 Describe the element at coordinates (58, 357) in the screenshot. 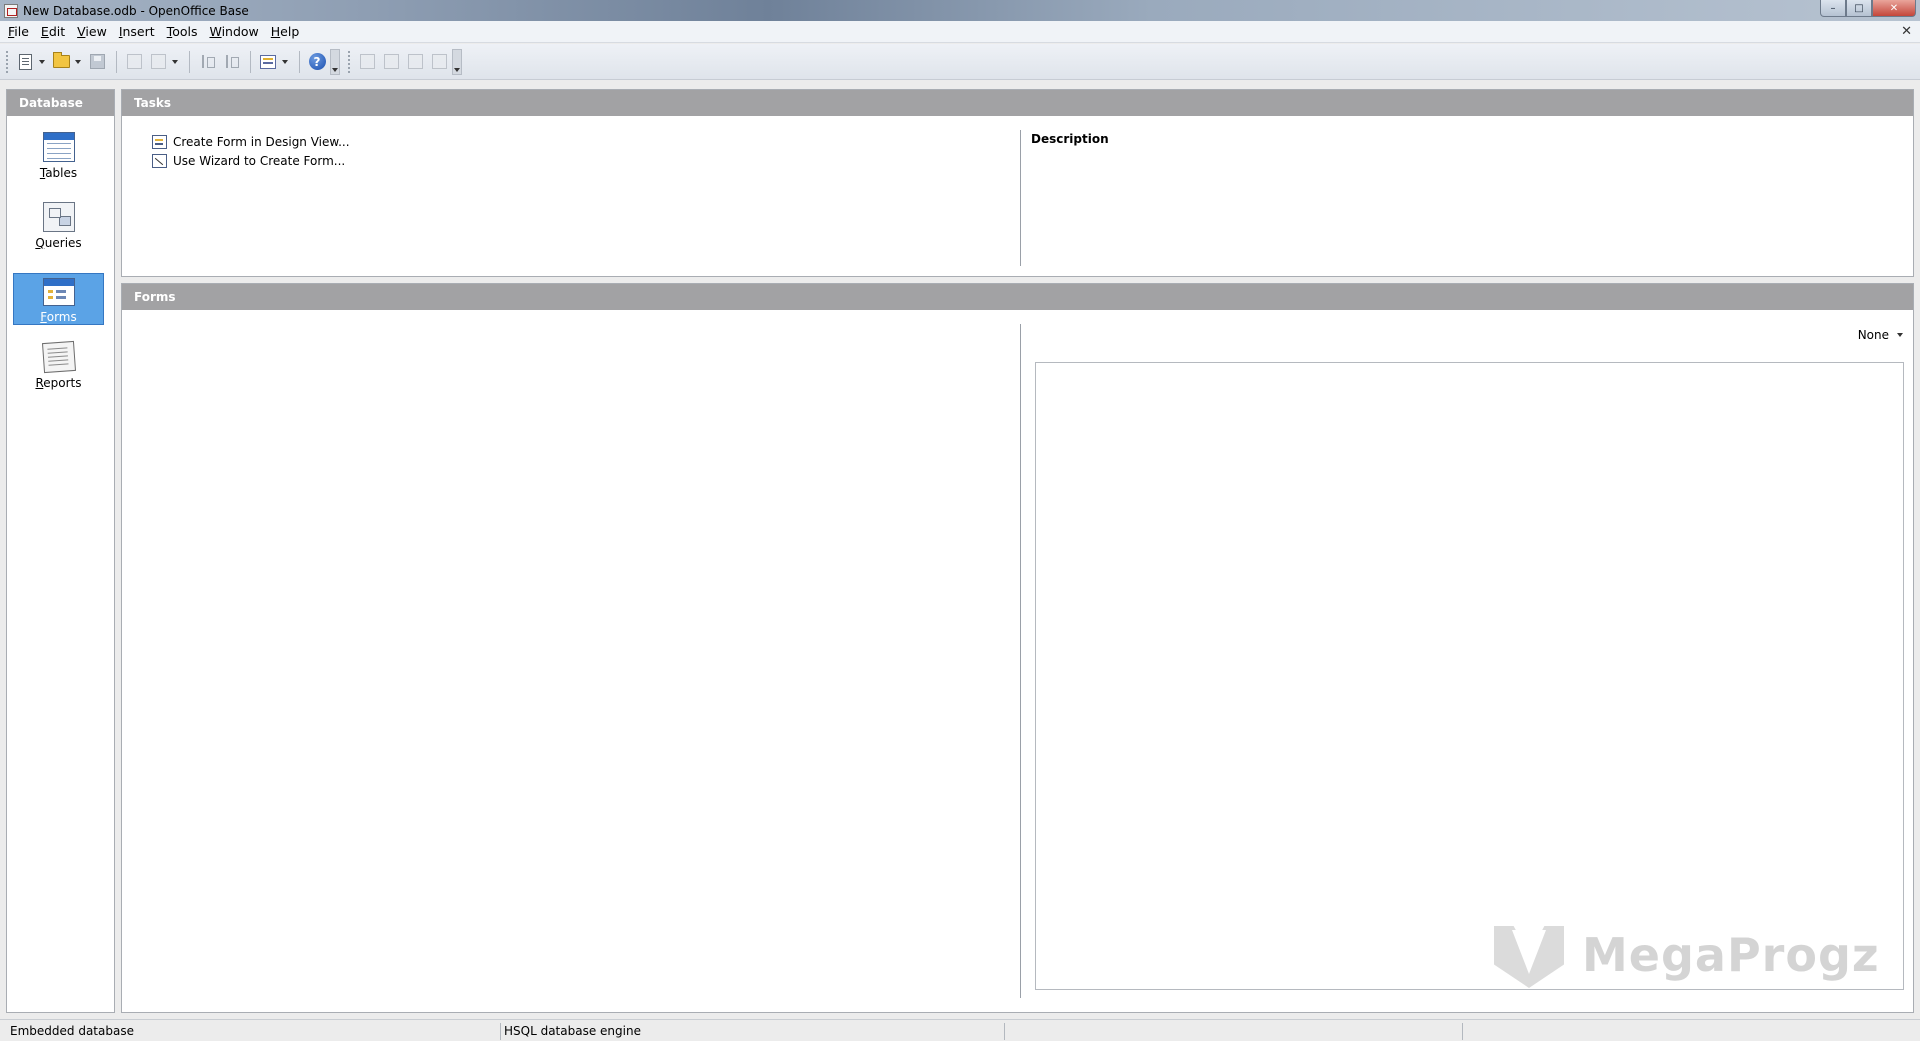

I see `reports-icon` at that location.